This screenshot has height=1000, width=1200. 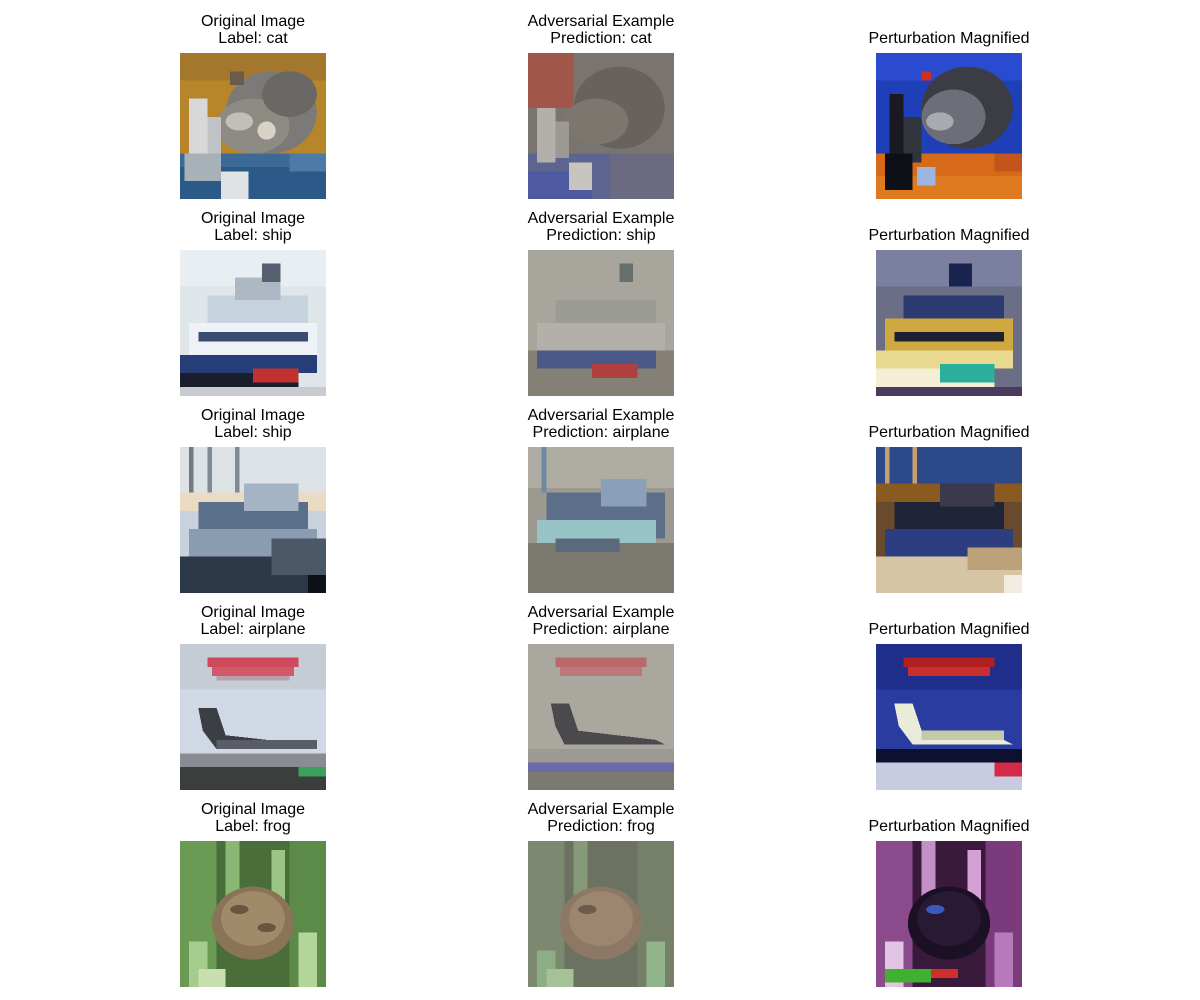 I want to click on original-image-frog, so click(x=253, y=914).